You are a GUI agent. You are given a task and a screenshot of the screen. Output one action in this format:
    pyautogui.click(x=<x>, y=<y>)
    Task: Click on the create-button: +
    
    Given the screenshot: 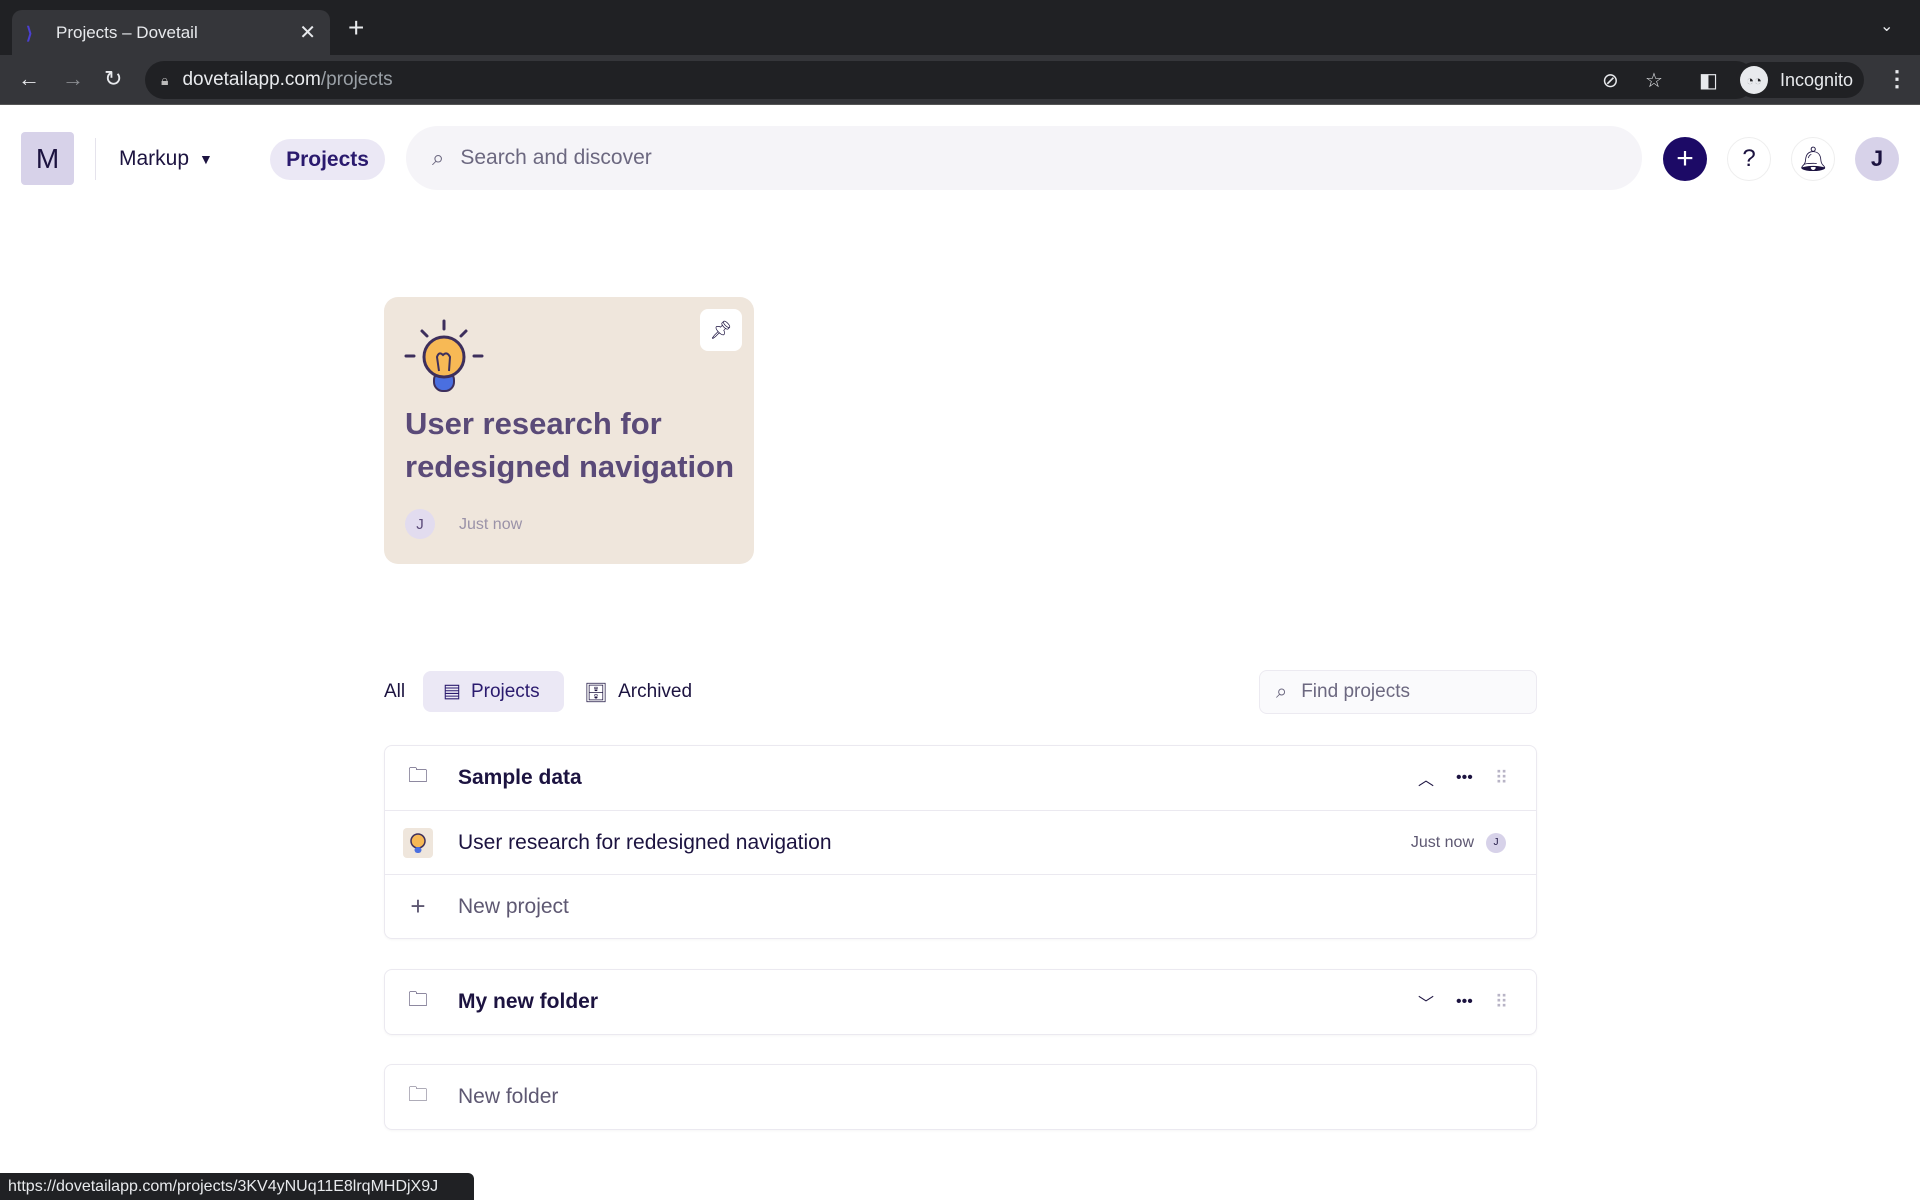 What is the action you would take?
    pyautogui.click(x=1685, y=159)
    